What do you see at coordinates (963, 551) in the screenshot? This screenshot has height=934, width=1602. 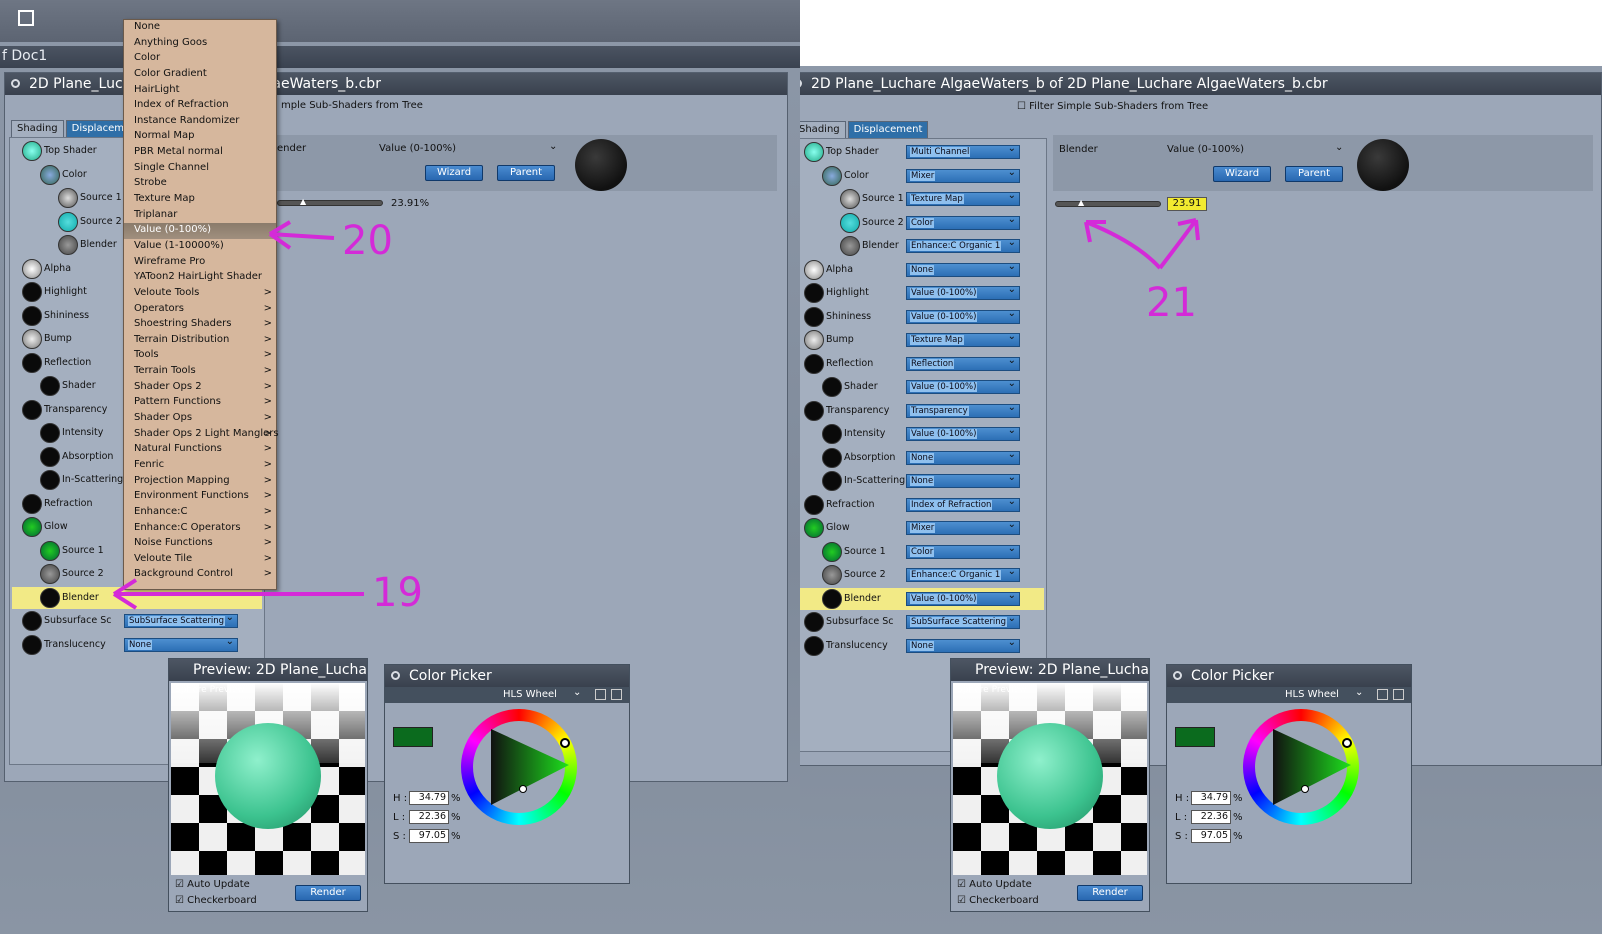 I see `shader-type-dropdown: Color` at bounding box center [963, 551].